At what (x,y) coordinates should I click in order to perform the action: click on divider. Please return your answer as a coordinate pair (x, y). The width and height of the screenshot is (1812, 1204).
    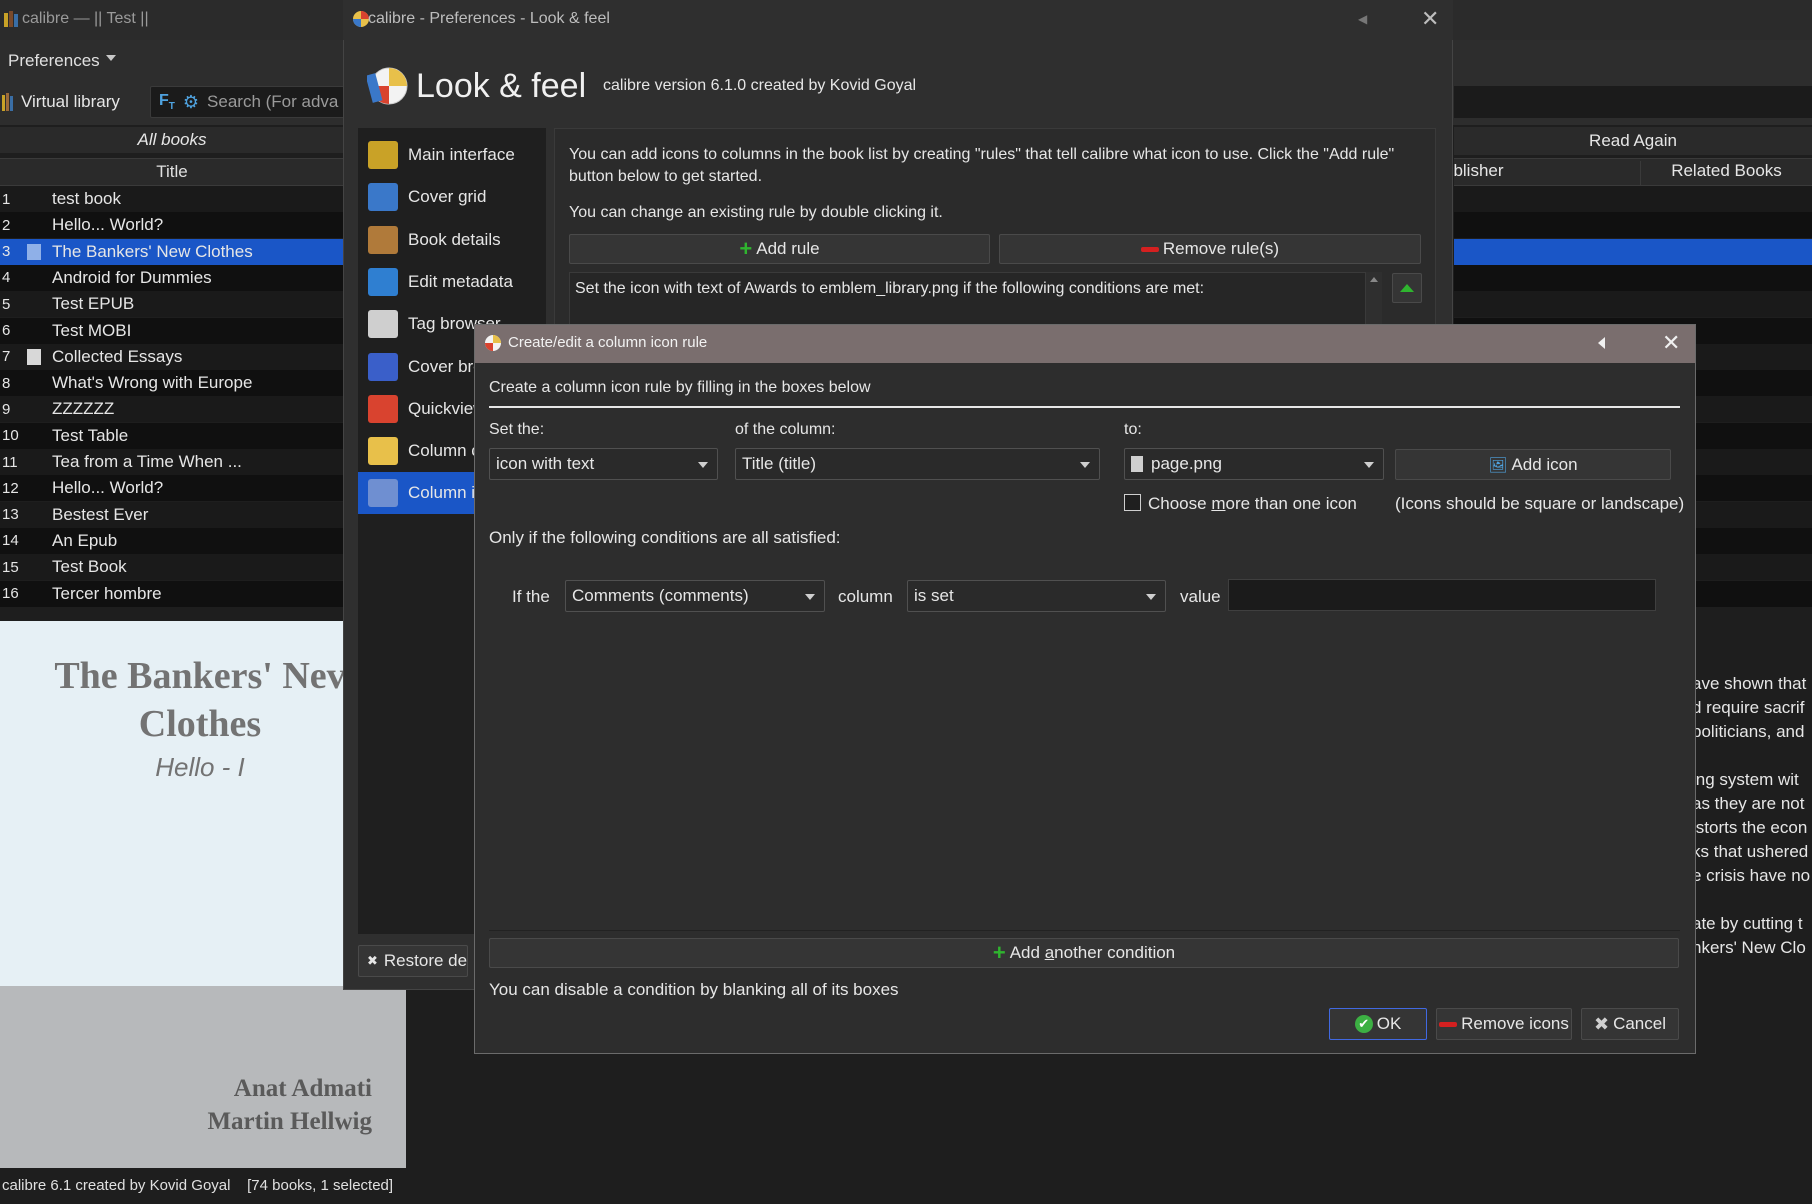
    Looking at the image, I should click on (1084, 407).